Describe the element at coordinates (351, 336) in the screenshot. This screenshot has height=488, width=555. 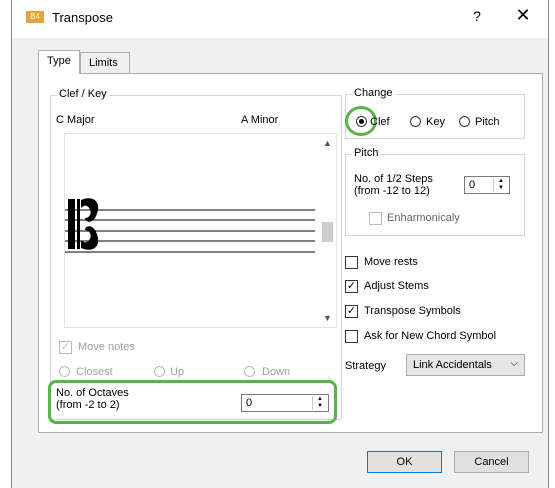
I see `ask-chord-symbol-checkbox` at that location.